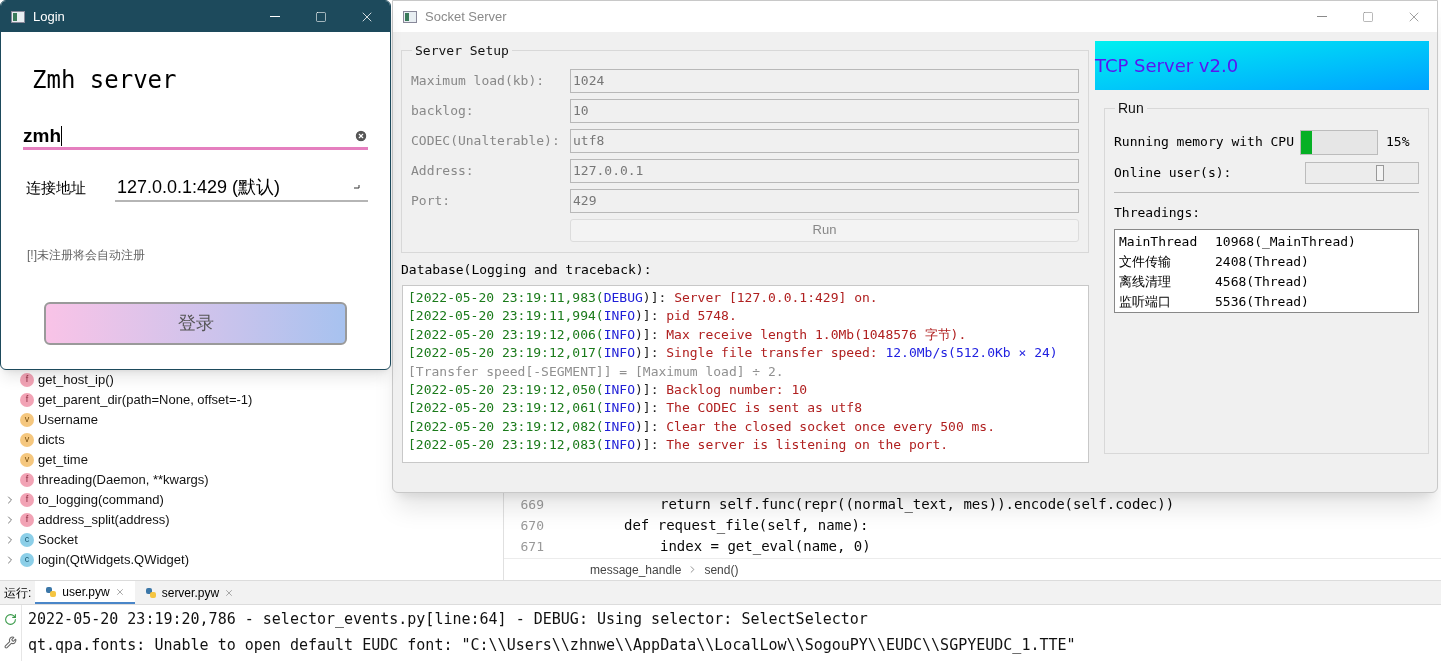 The width and height of the screenshot is (1441, 661). What do you see at coordinates (105, 80) in the screenshot?
I see `login-heading: Zmh server` at bounding box center [105, 80].